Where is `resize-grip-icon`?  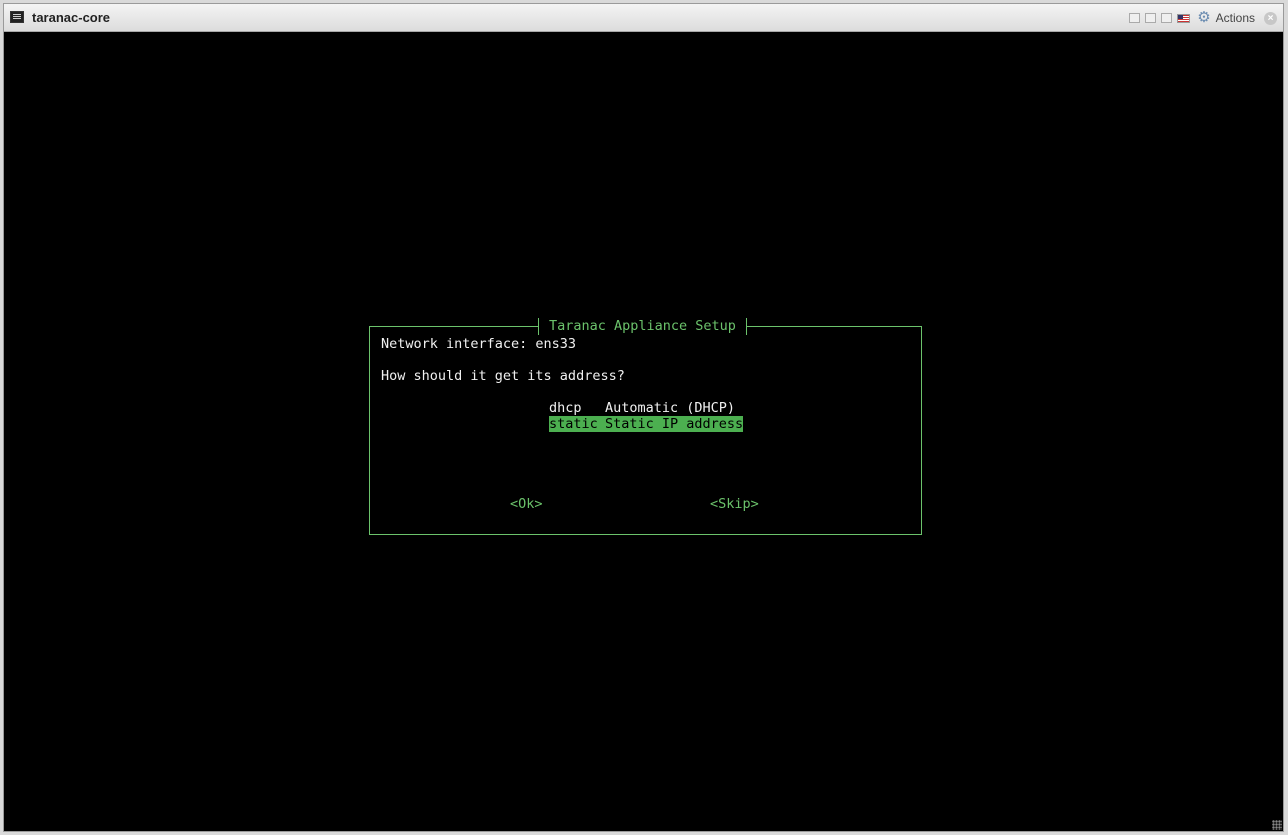 resize-grip-icon is located at coordinates (1277, 825).